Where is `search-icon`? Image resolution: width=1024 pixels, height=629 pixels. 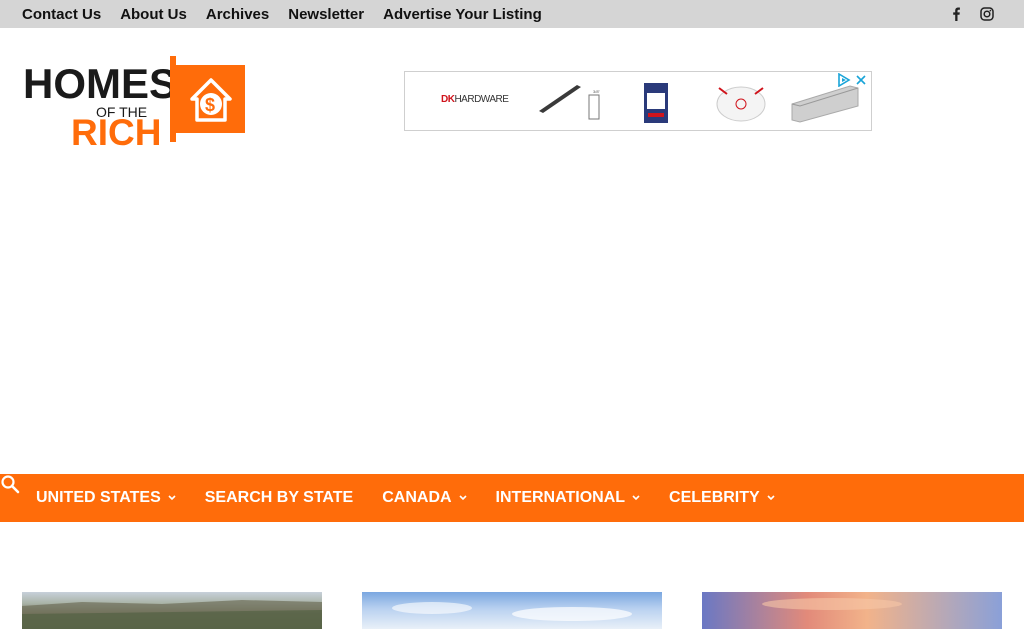
search-icon is located at coordinates (10, 484).